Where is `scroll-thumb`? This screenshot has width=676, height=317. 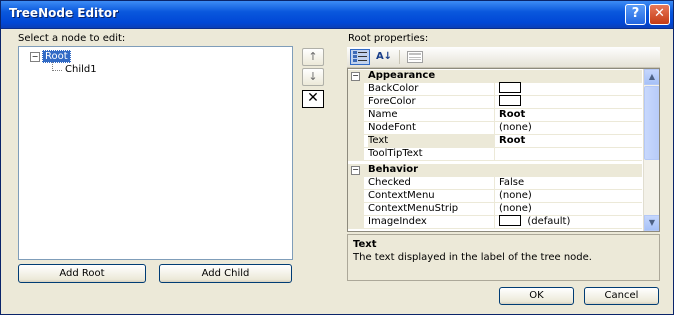
scroll-thumb is located at coordinates (651, 123).